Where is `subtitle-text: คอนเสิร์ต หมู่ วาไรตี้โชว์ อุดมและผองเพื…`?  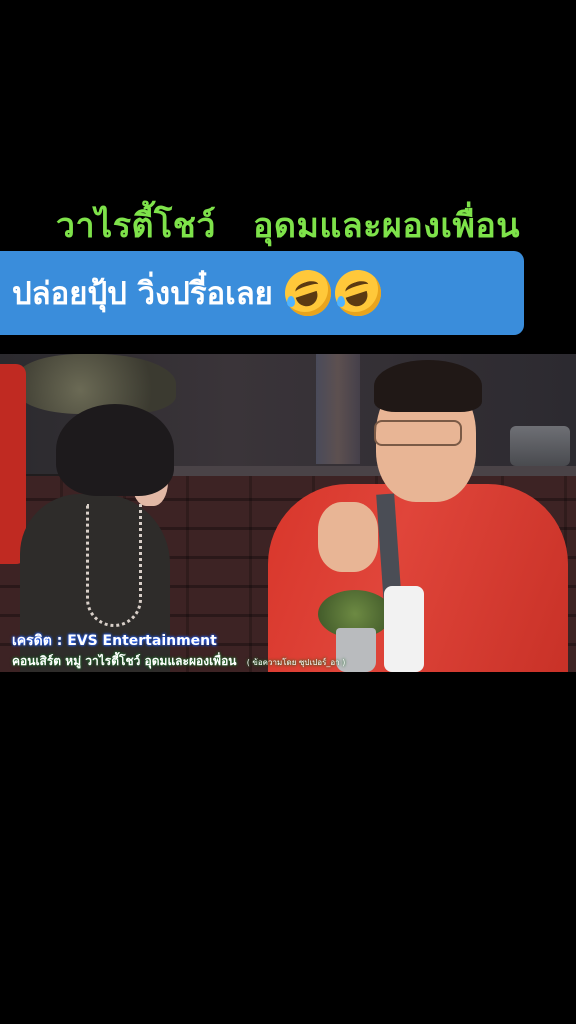
subtitle-text: คอนเสิร์ต หมู่ วาไรตี้โชว์ อุดมและผองเพื… is located at coordinates (124, 661).